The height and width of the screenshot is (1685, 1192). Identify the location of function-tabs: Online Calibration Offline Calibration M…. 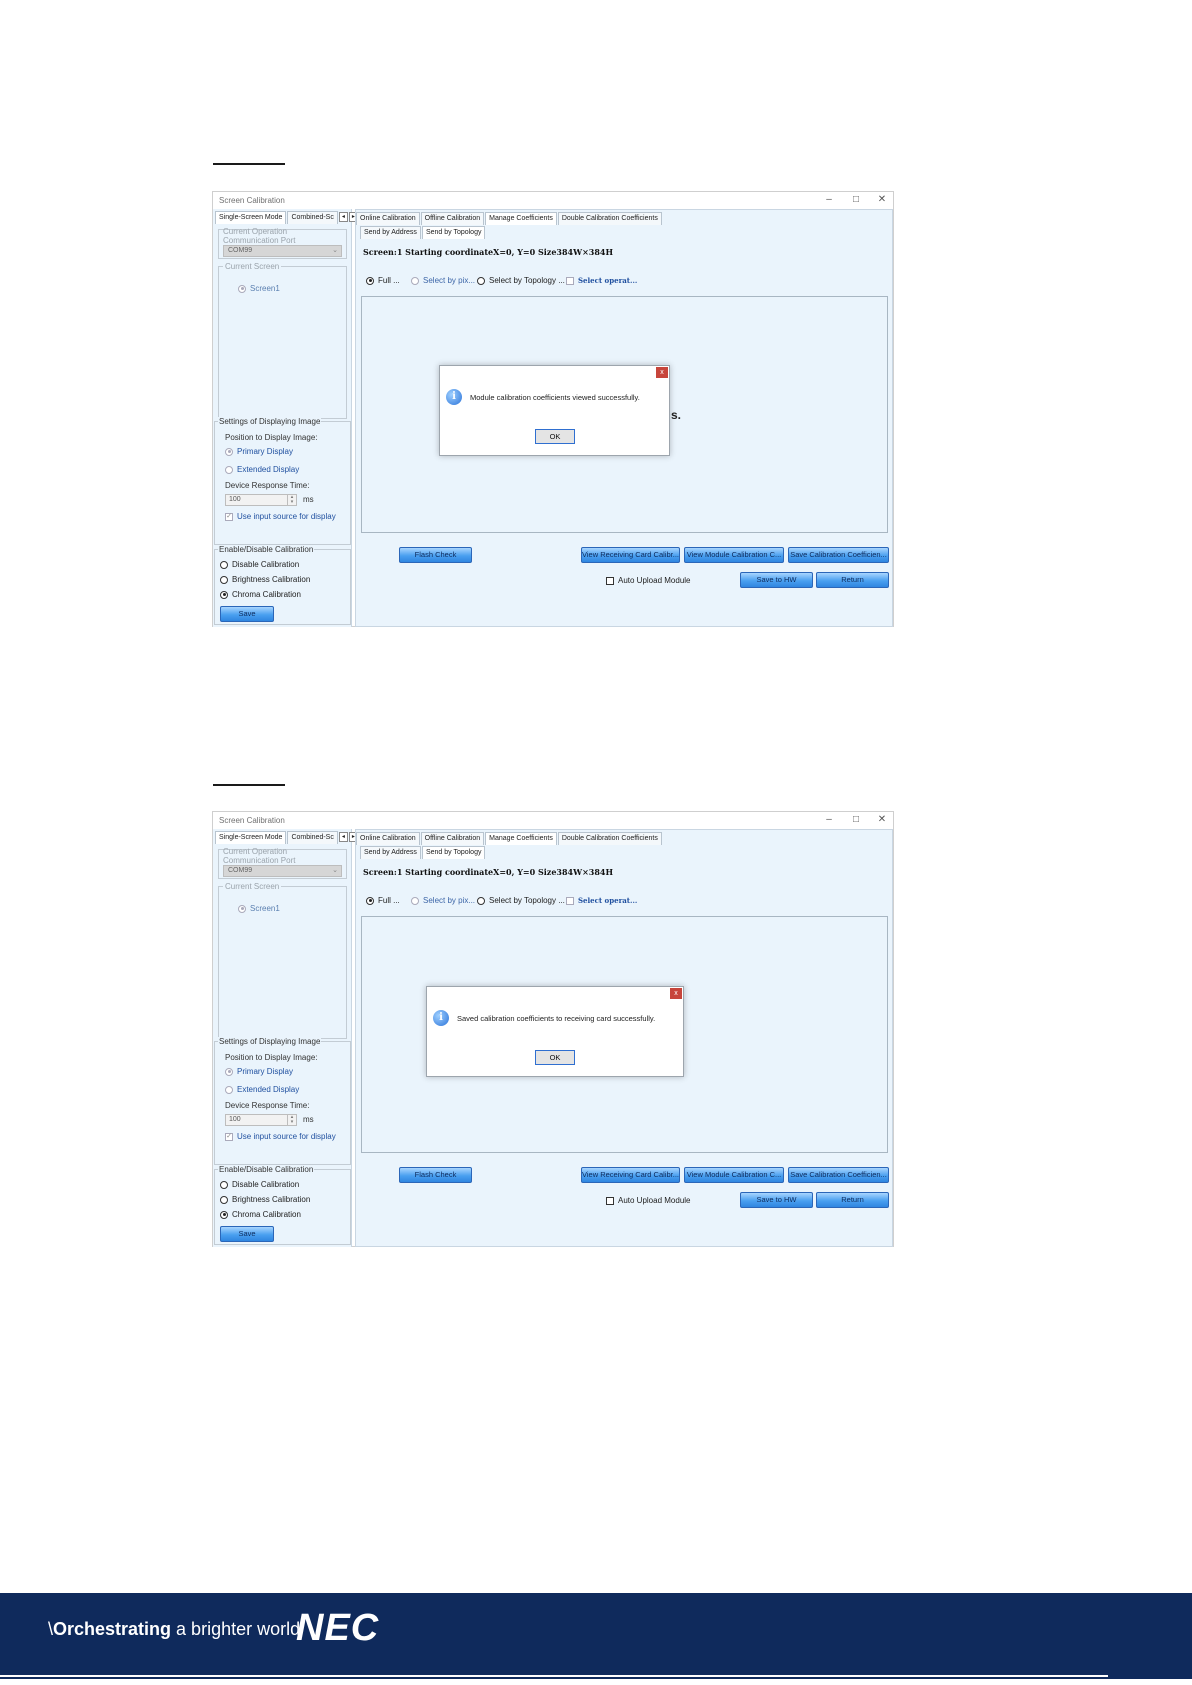
(509, 838).